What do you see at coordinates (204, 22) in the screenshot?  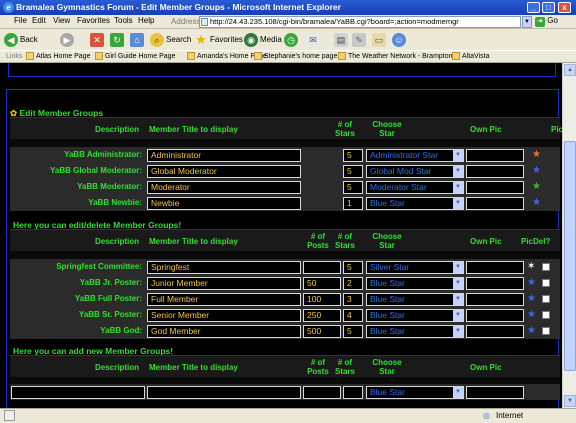 I see `page-icon` at bounding box center [204, 22].